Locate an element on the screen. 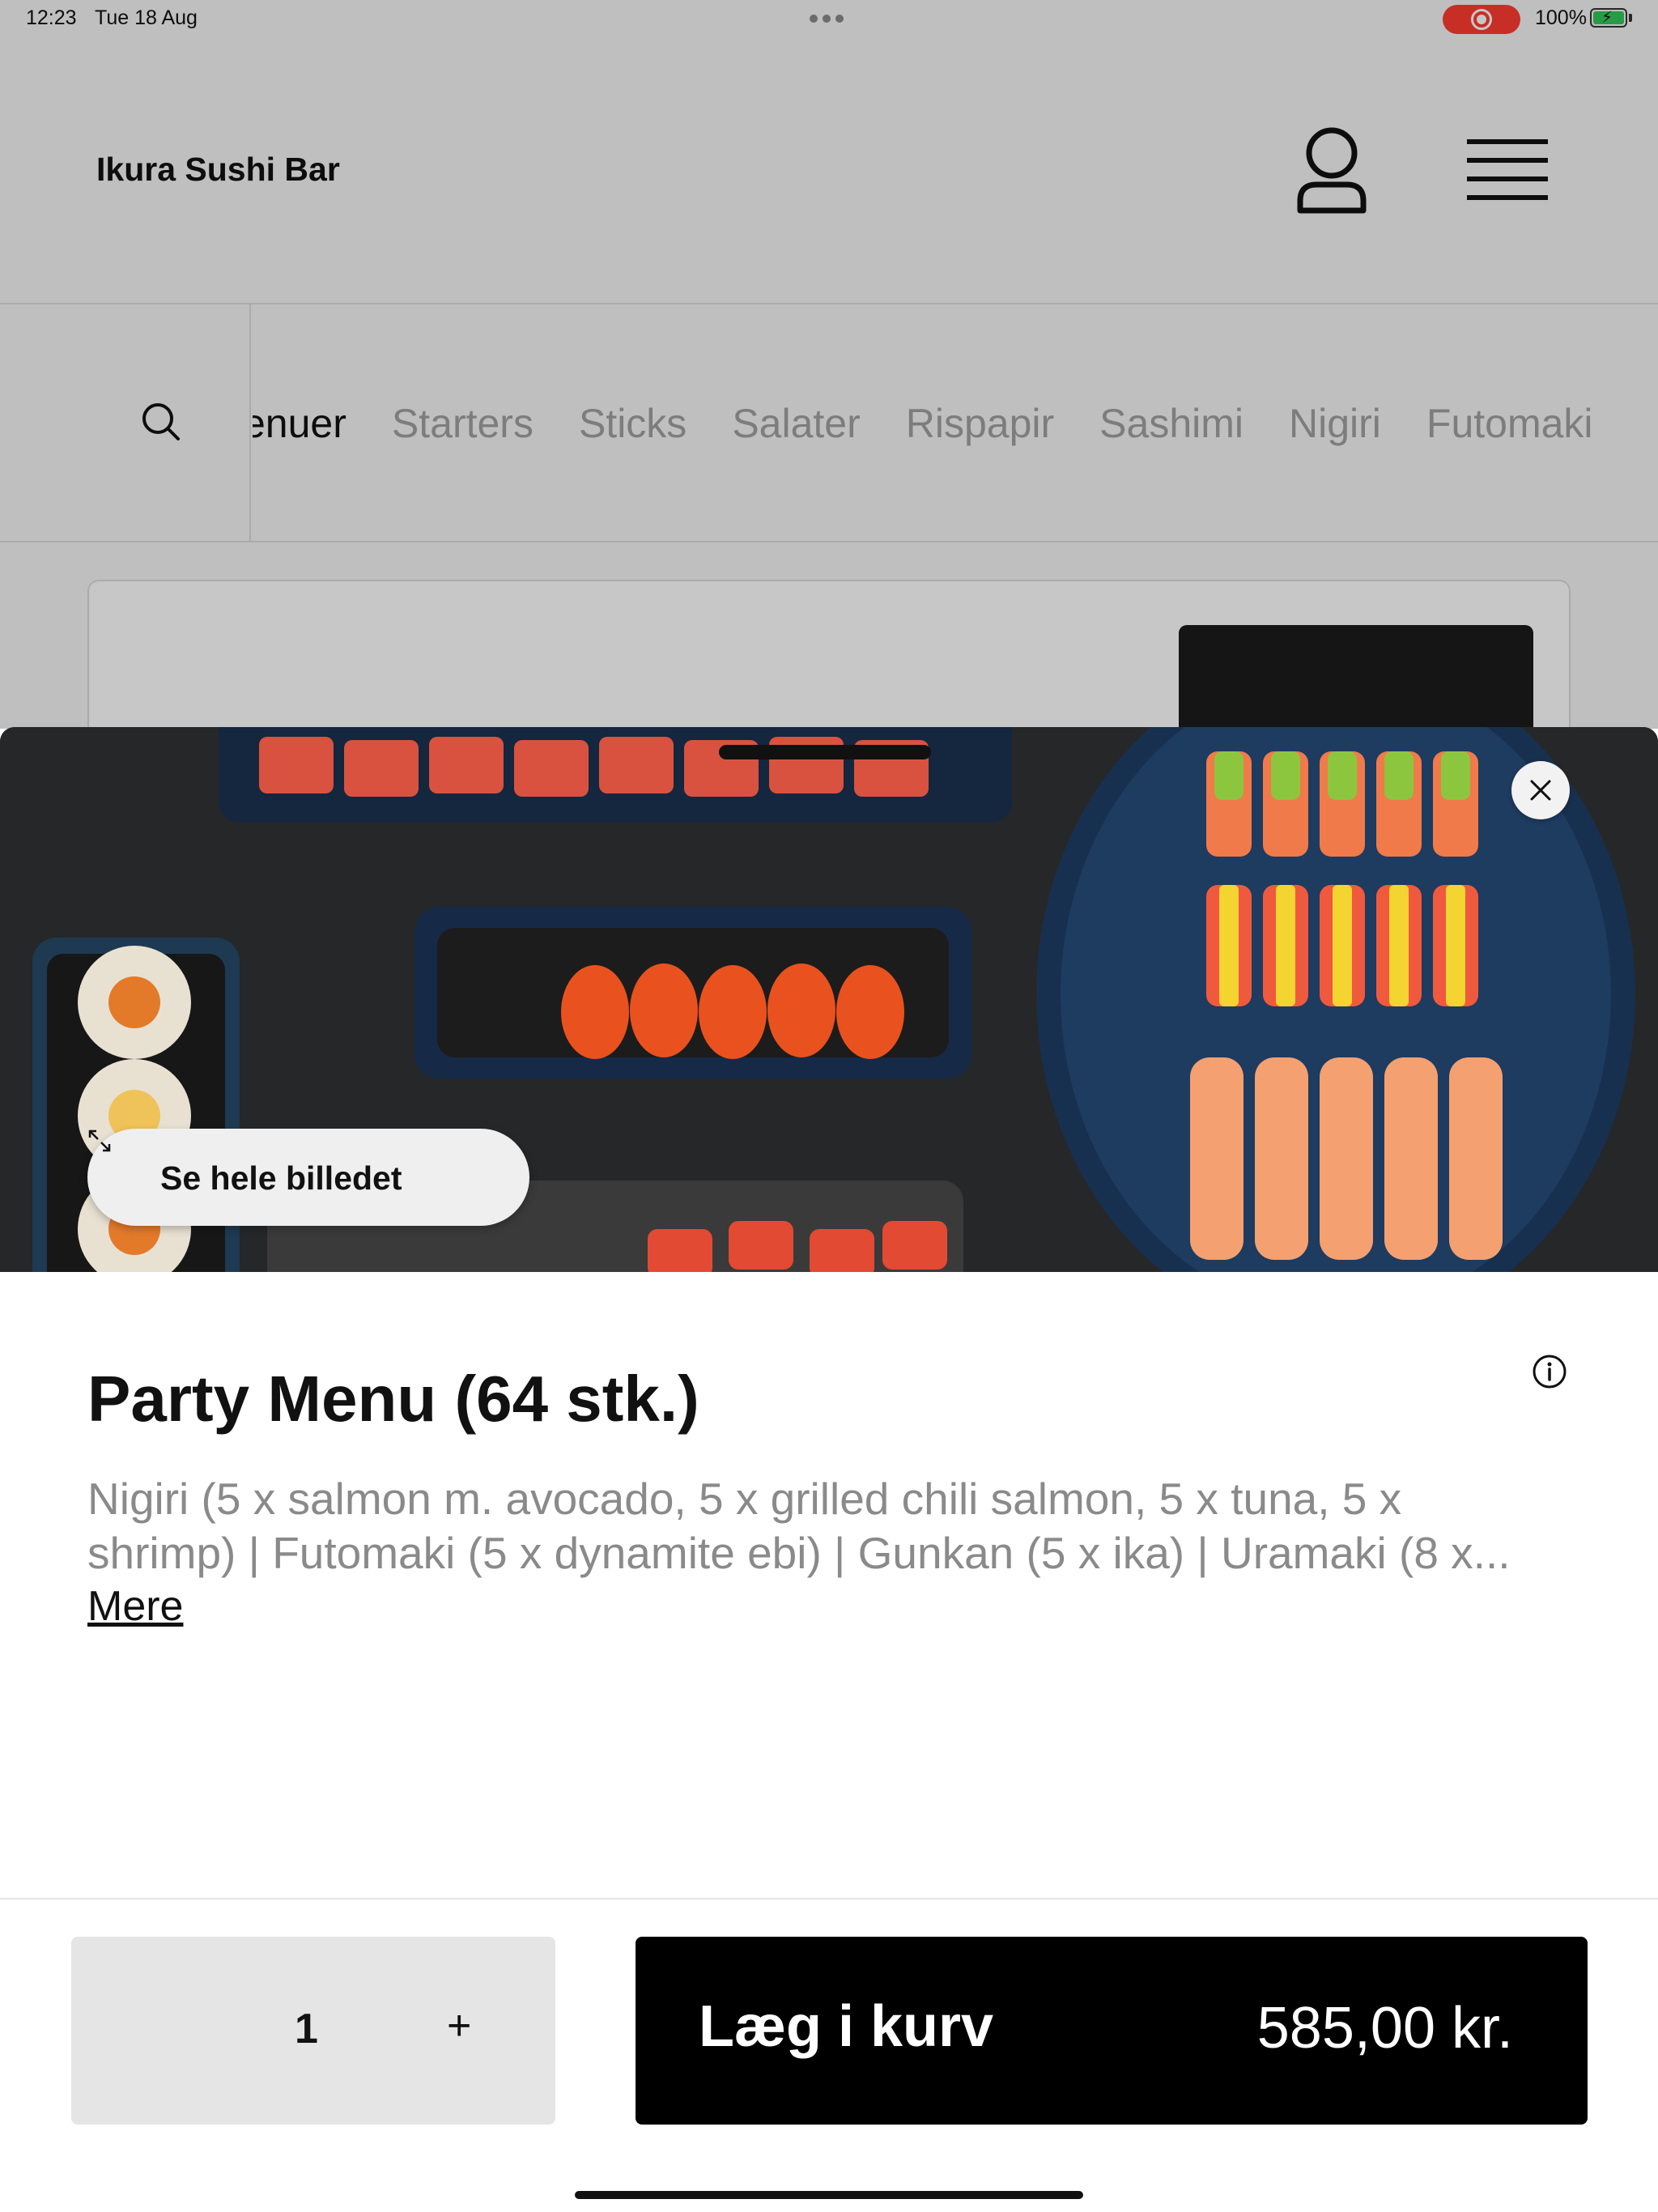 This screenshot has height=2212, width=1658. price: 585,00 kr. is located at coordinates (1384, 2029).